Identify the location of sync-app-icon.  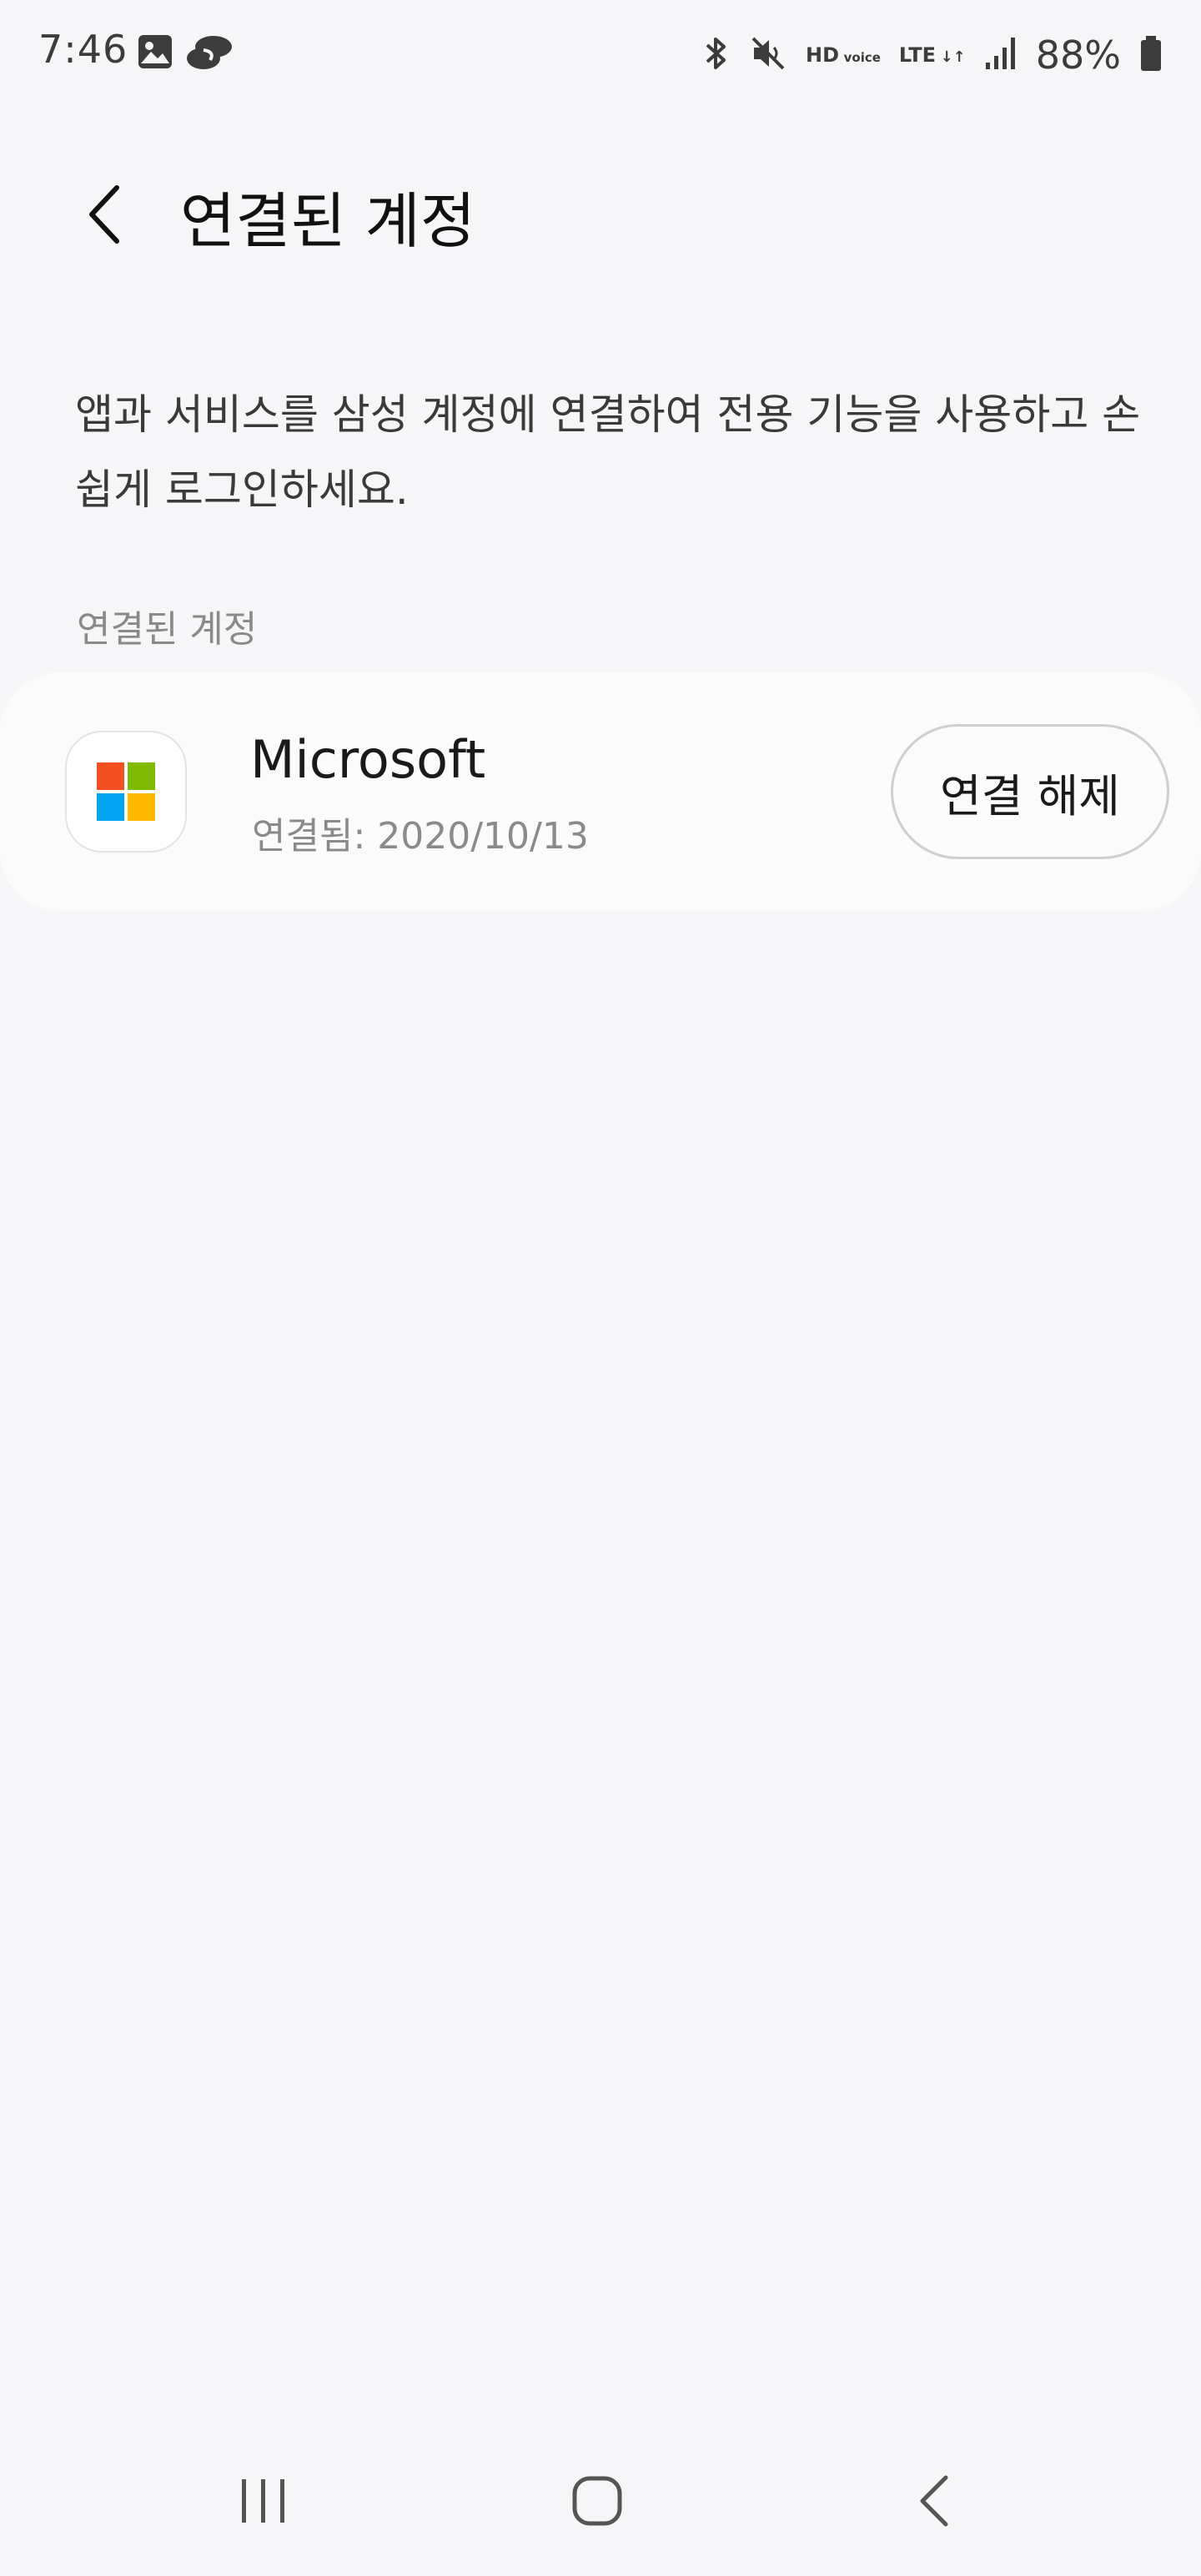
(210, 54).